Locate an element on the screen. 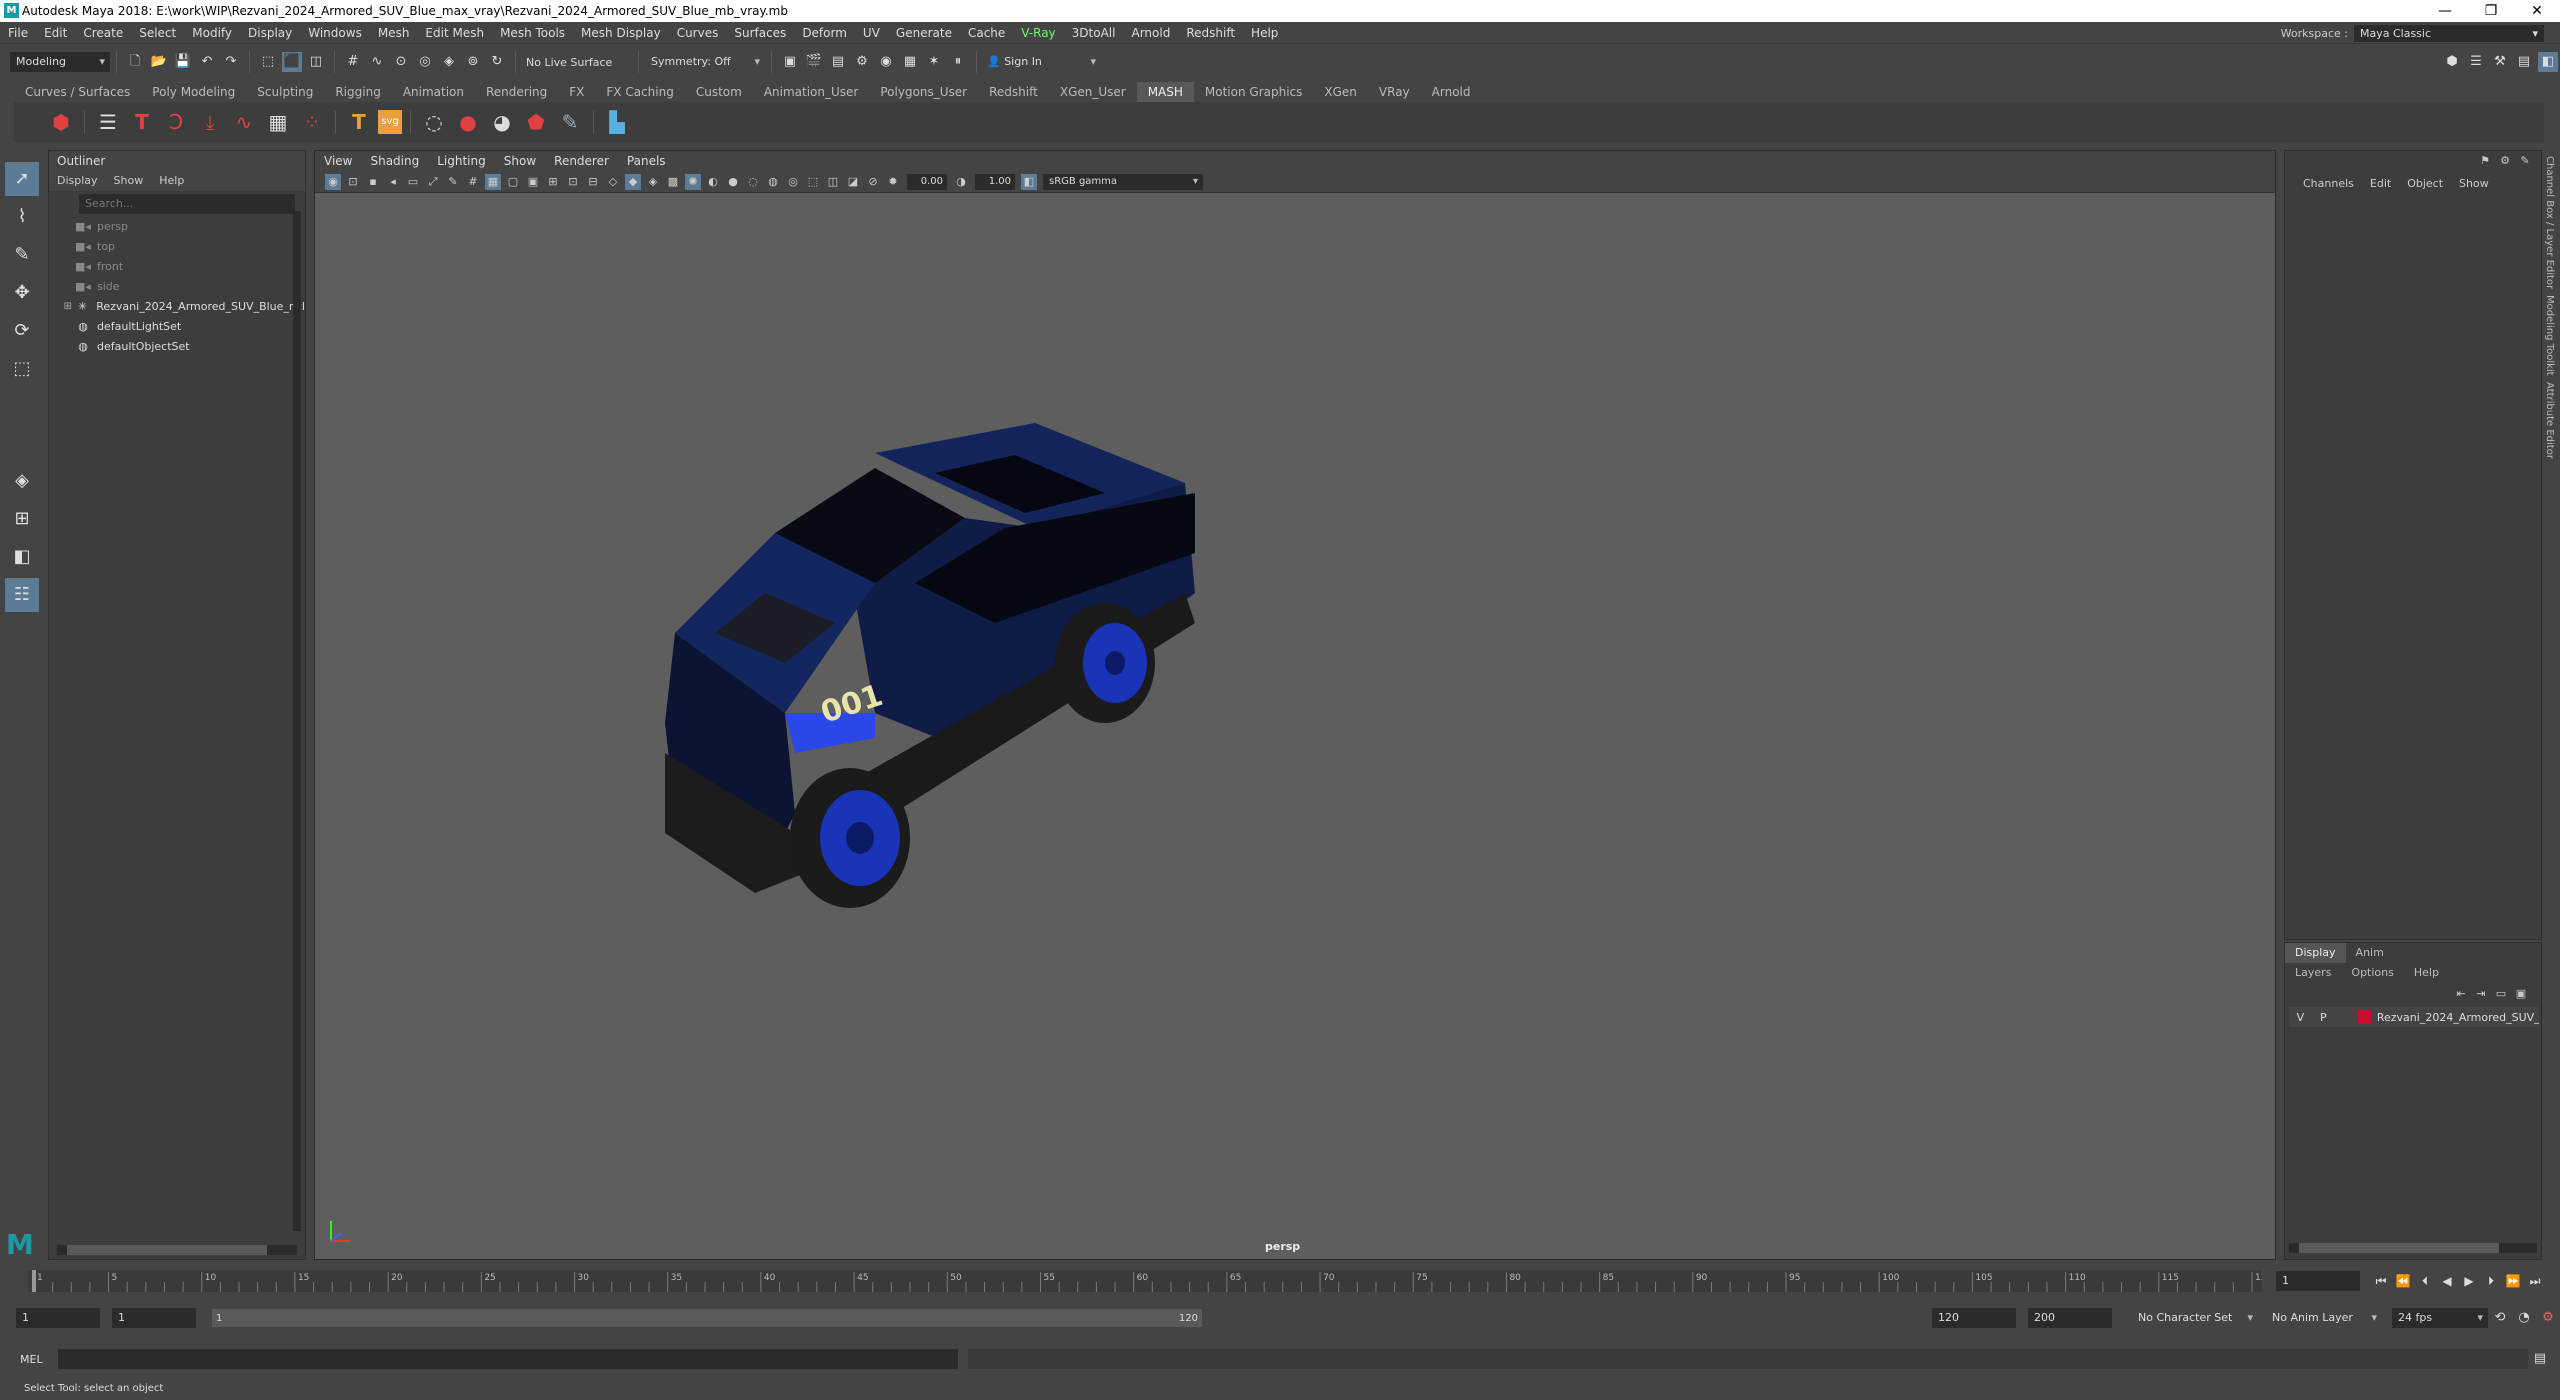 This screenshot has width=2560, height=1400. mash-dynamics-icon: ◕ is located at coordinates (502, 122).